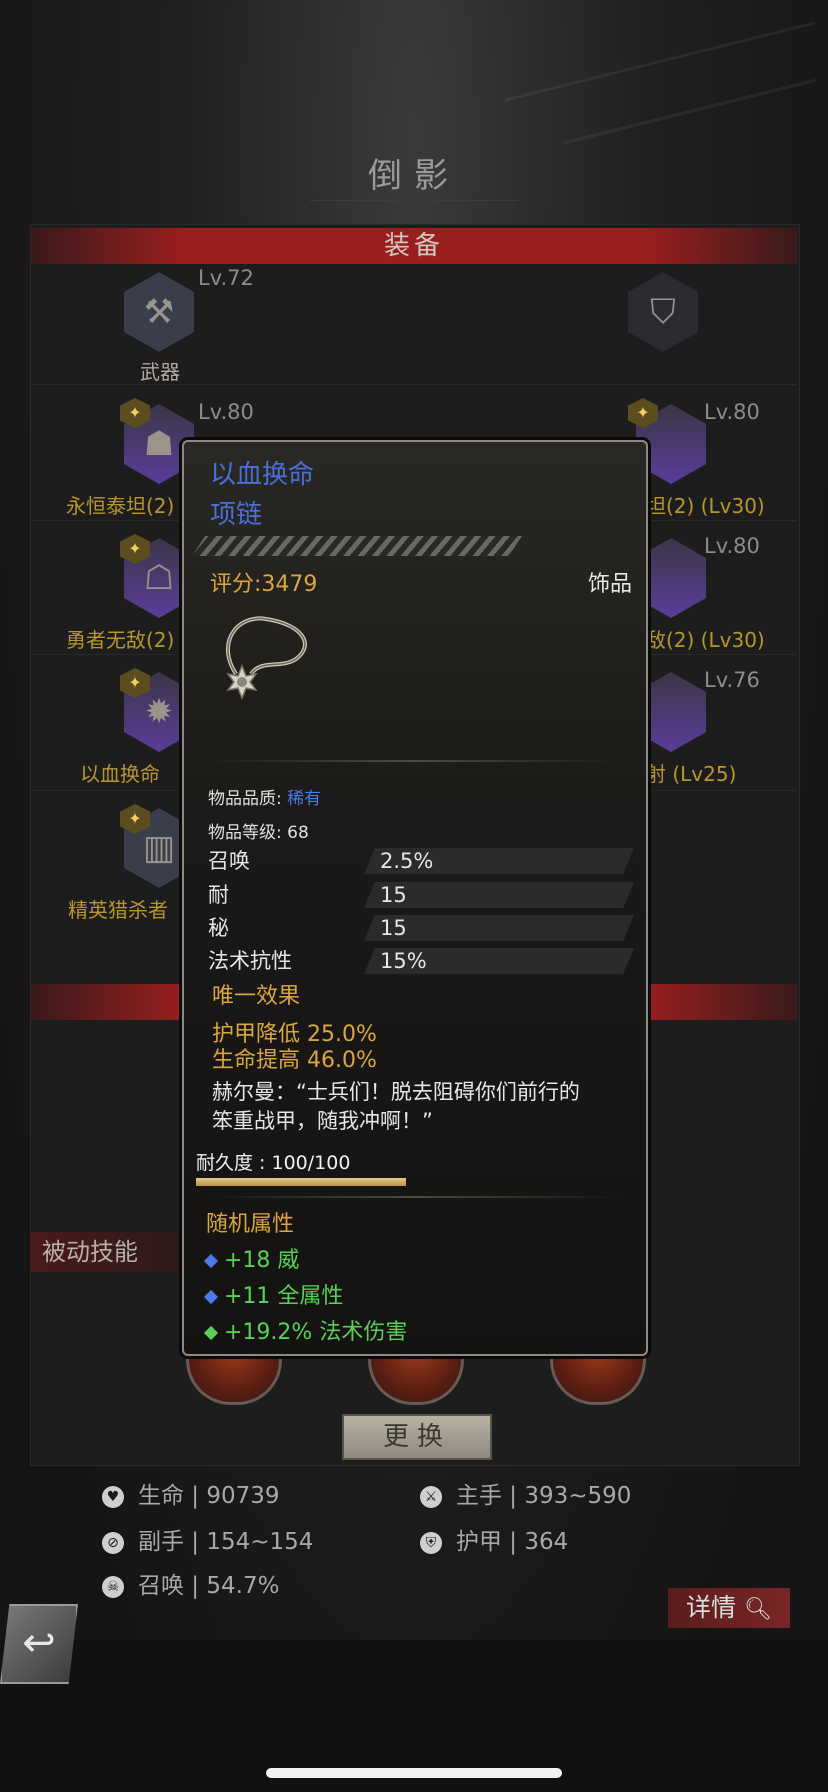 This screenshot has width=828, height=1792. I want to click on back-arrow-icon: ↩, so click(39, 1643).